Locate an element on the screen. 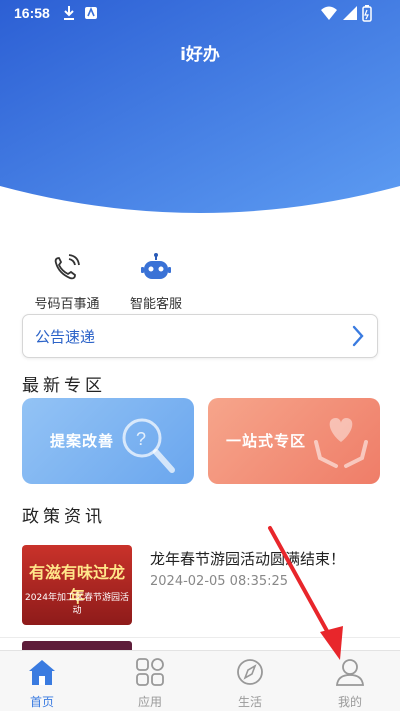 Image resolution: width=400 pixels, height=711 pixels. wifi-icon is located at coordinates (329, 13).